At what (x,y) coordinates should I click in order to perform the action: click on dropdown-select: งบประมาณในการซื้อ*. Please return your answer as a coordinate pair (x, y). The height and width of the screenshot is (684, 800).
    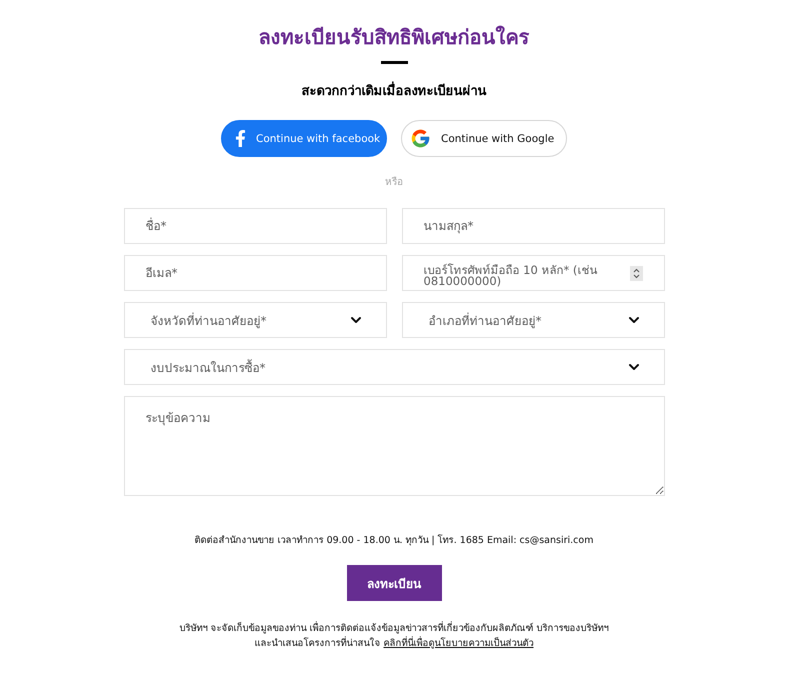
    Looking at the image, I should click on (394, 367).